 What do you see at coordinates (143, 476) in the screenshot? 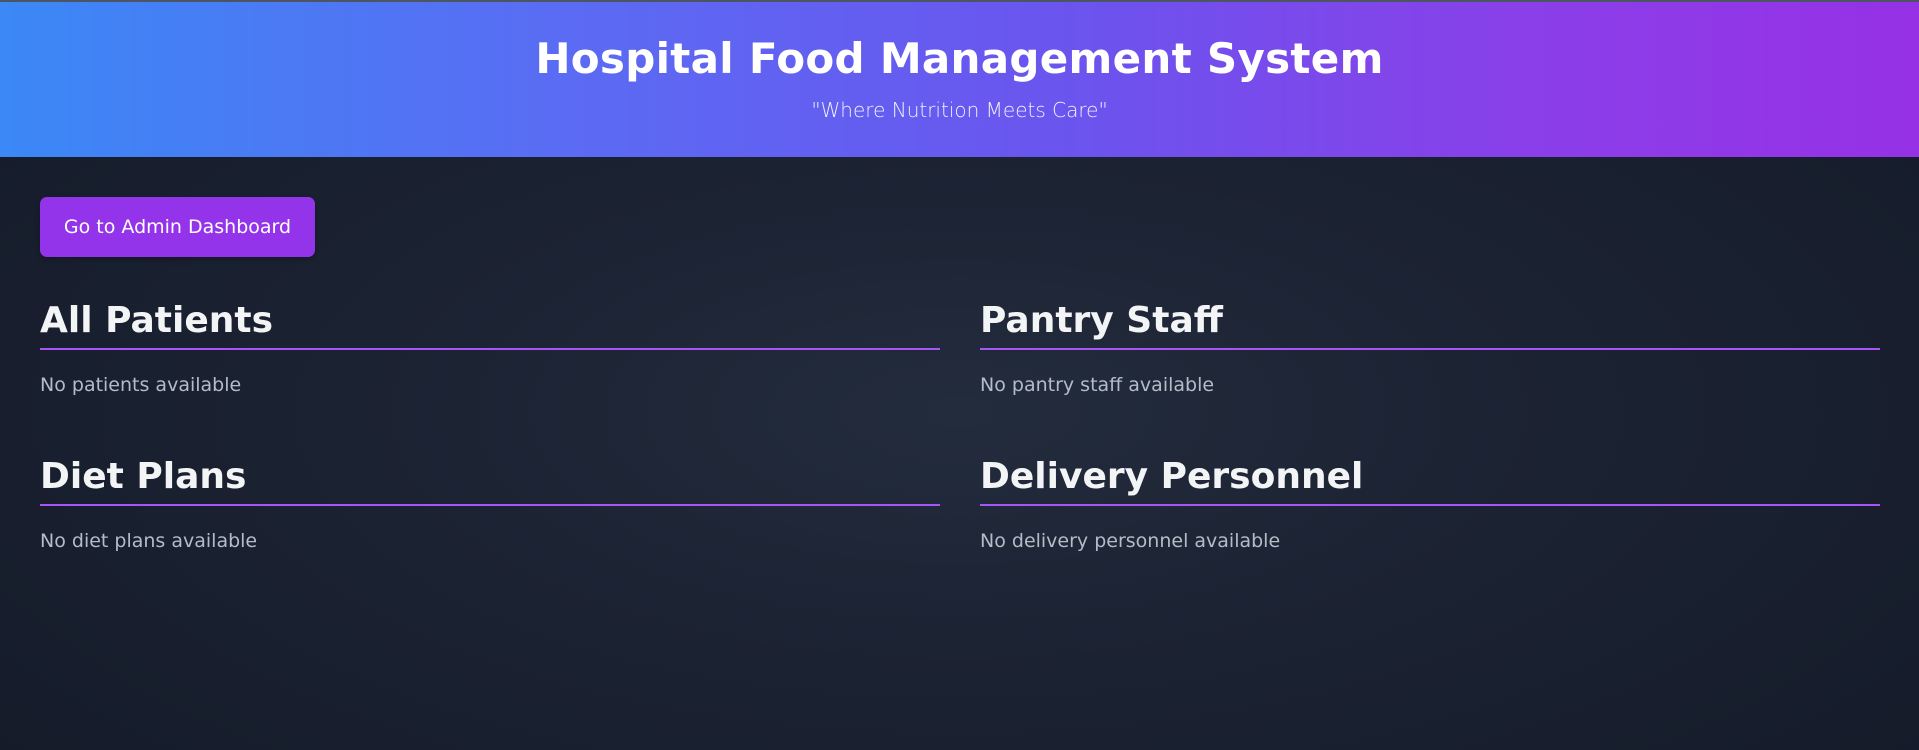
I see `section-title-diet-plans: Diet Plans` at bounding box center [143, 476].